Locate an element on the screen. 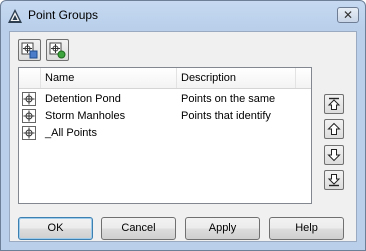 The image size is (366, 251). move-up-button is located at coordinates (334, 129).